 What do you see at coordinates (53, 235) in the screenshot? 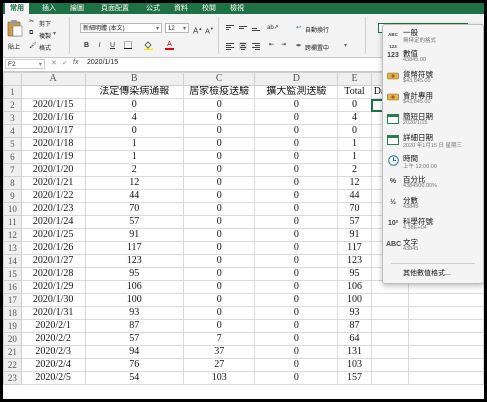
I see `cell: 2020/1/25` at bounding box center [53, 235].